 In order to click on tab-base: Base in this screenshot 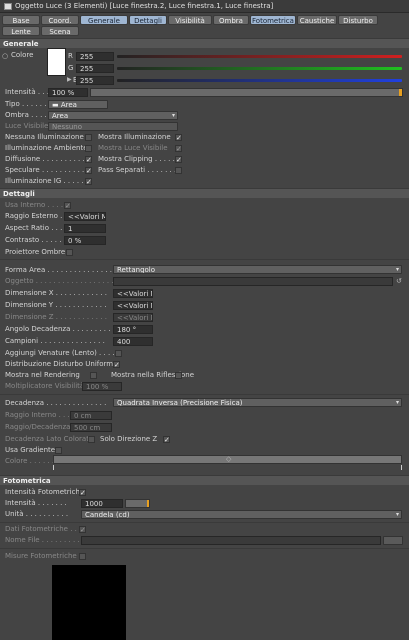, I will do `click(21, 20)`.